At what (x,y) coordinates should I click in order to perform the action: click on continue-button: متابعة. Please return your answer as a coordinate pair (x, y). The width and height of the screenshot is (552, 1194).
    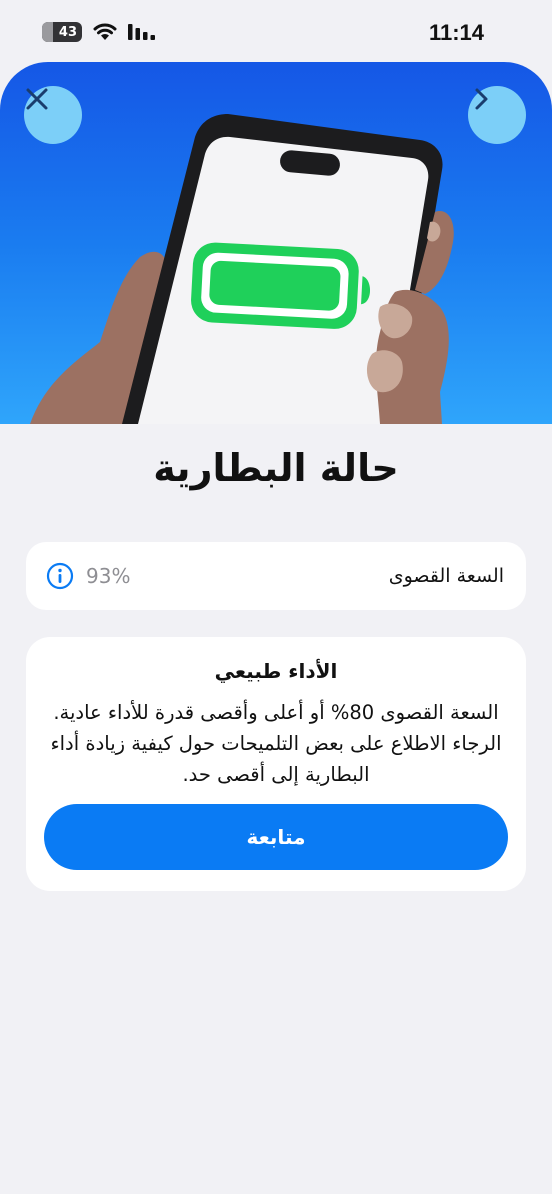
    Looking at the image, I should click on (276, 837).